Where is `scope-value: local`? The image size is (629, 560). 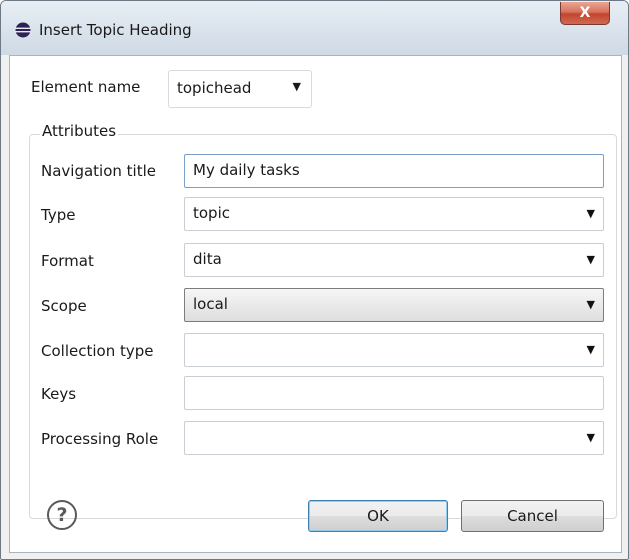
scope-value: local is located at coordinates (210, 304).